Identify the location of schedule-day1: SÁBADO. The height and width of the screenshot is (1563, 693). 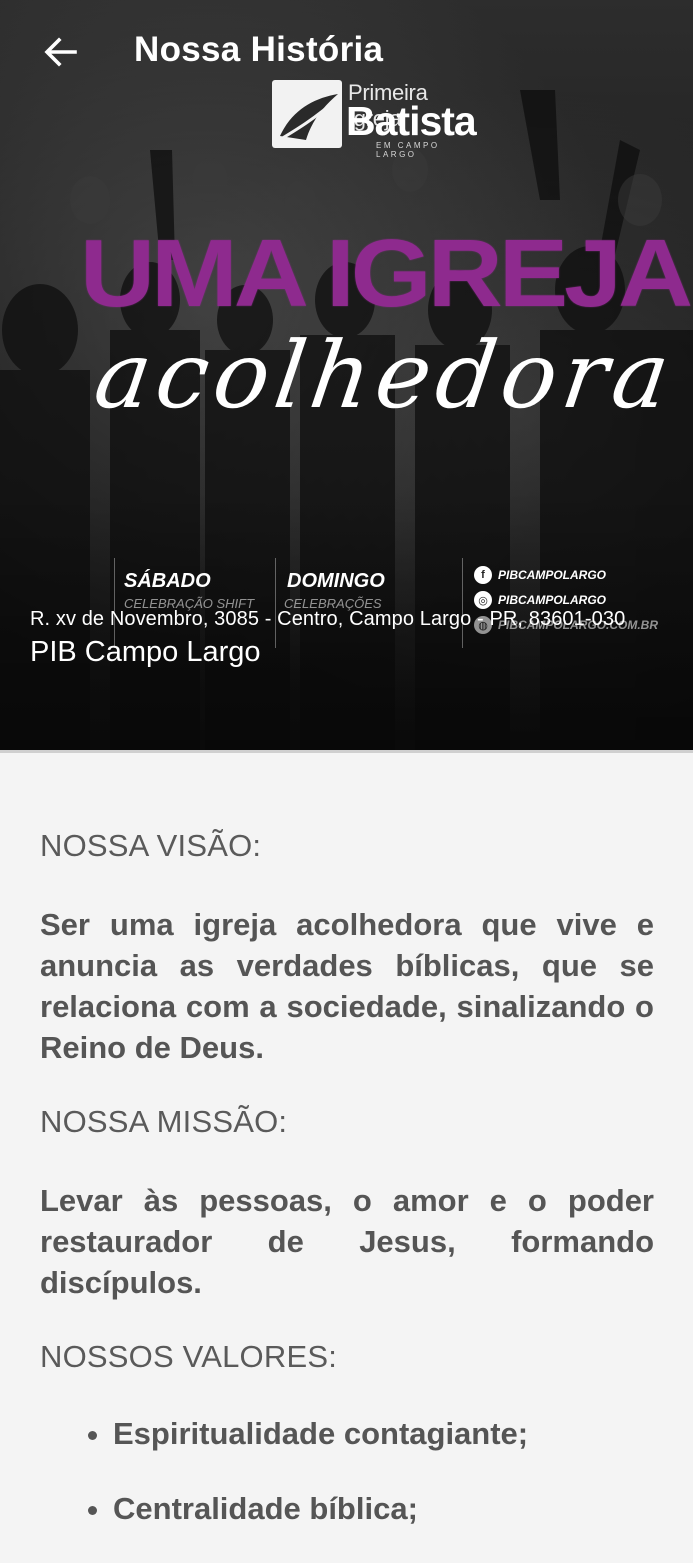
(167, 581).